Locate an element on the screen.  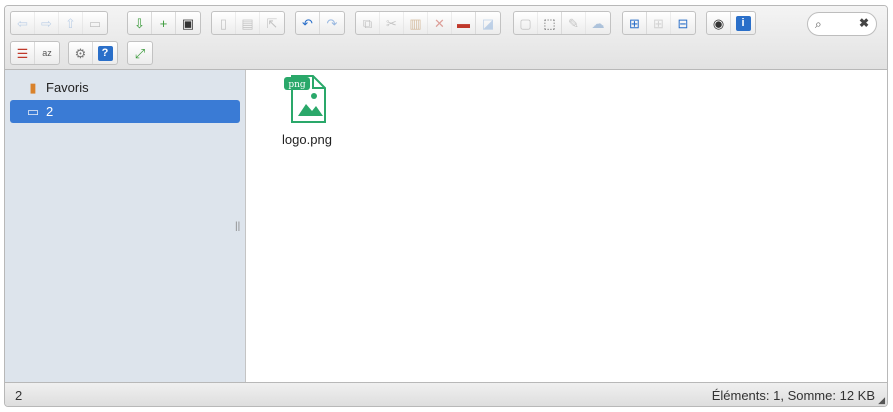
new-folder-icon: ⇩ is located at coordinates (139, 23).